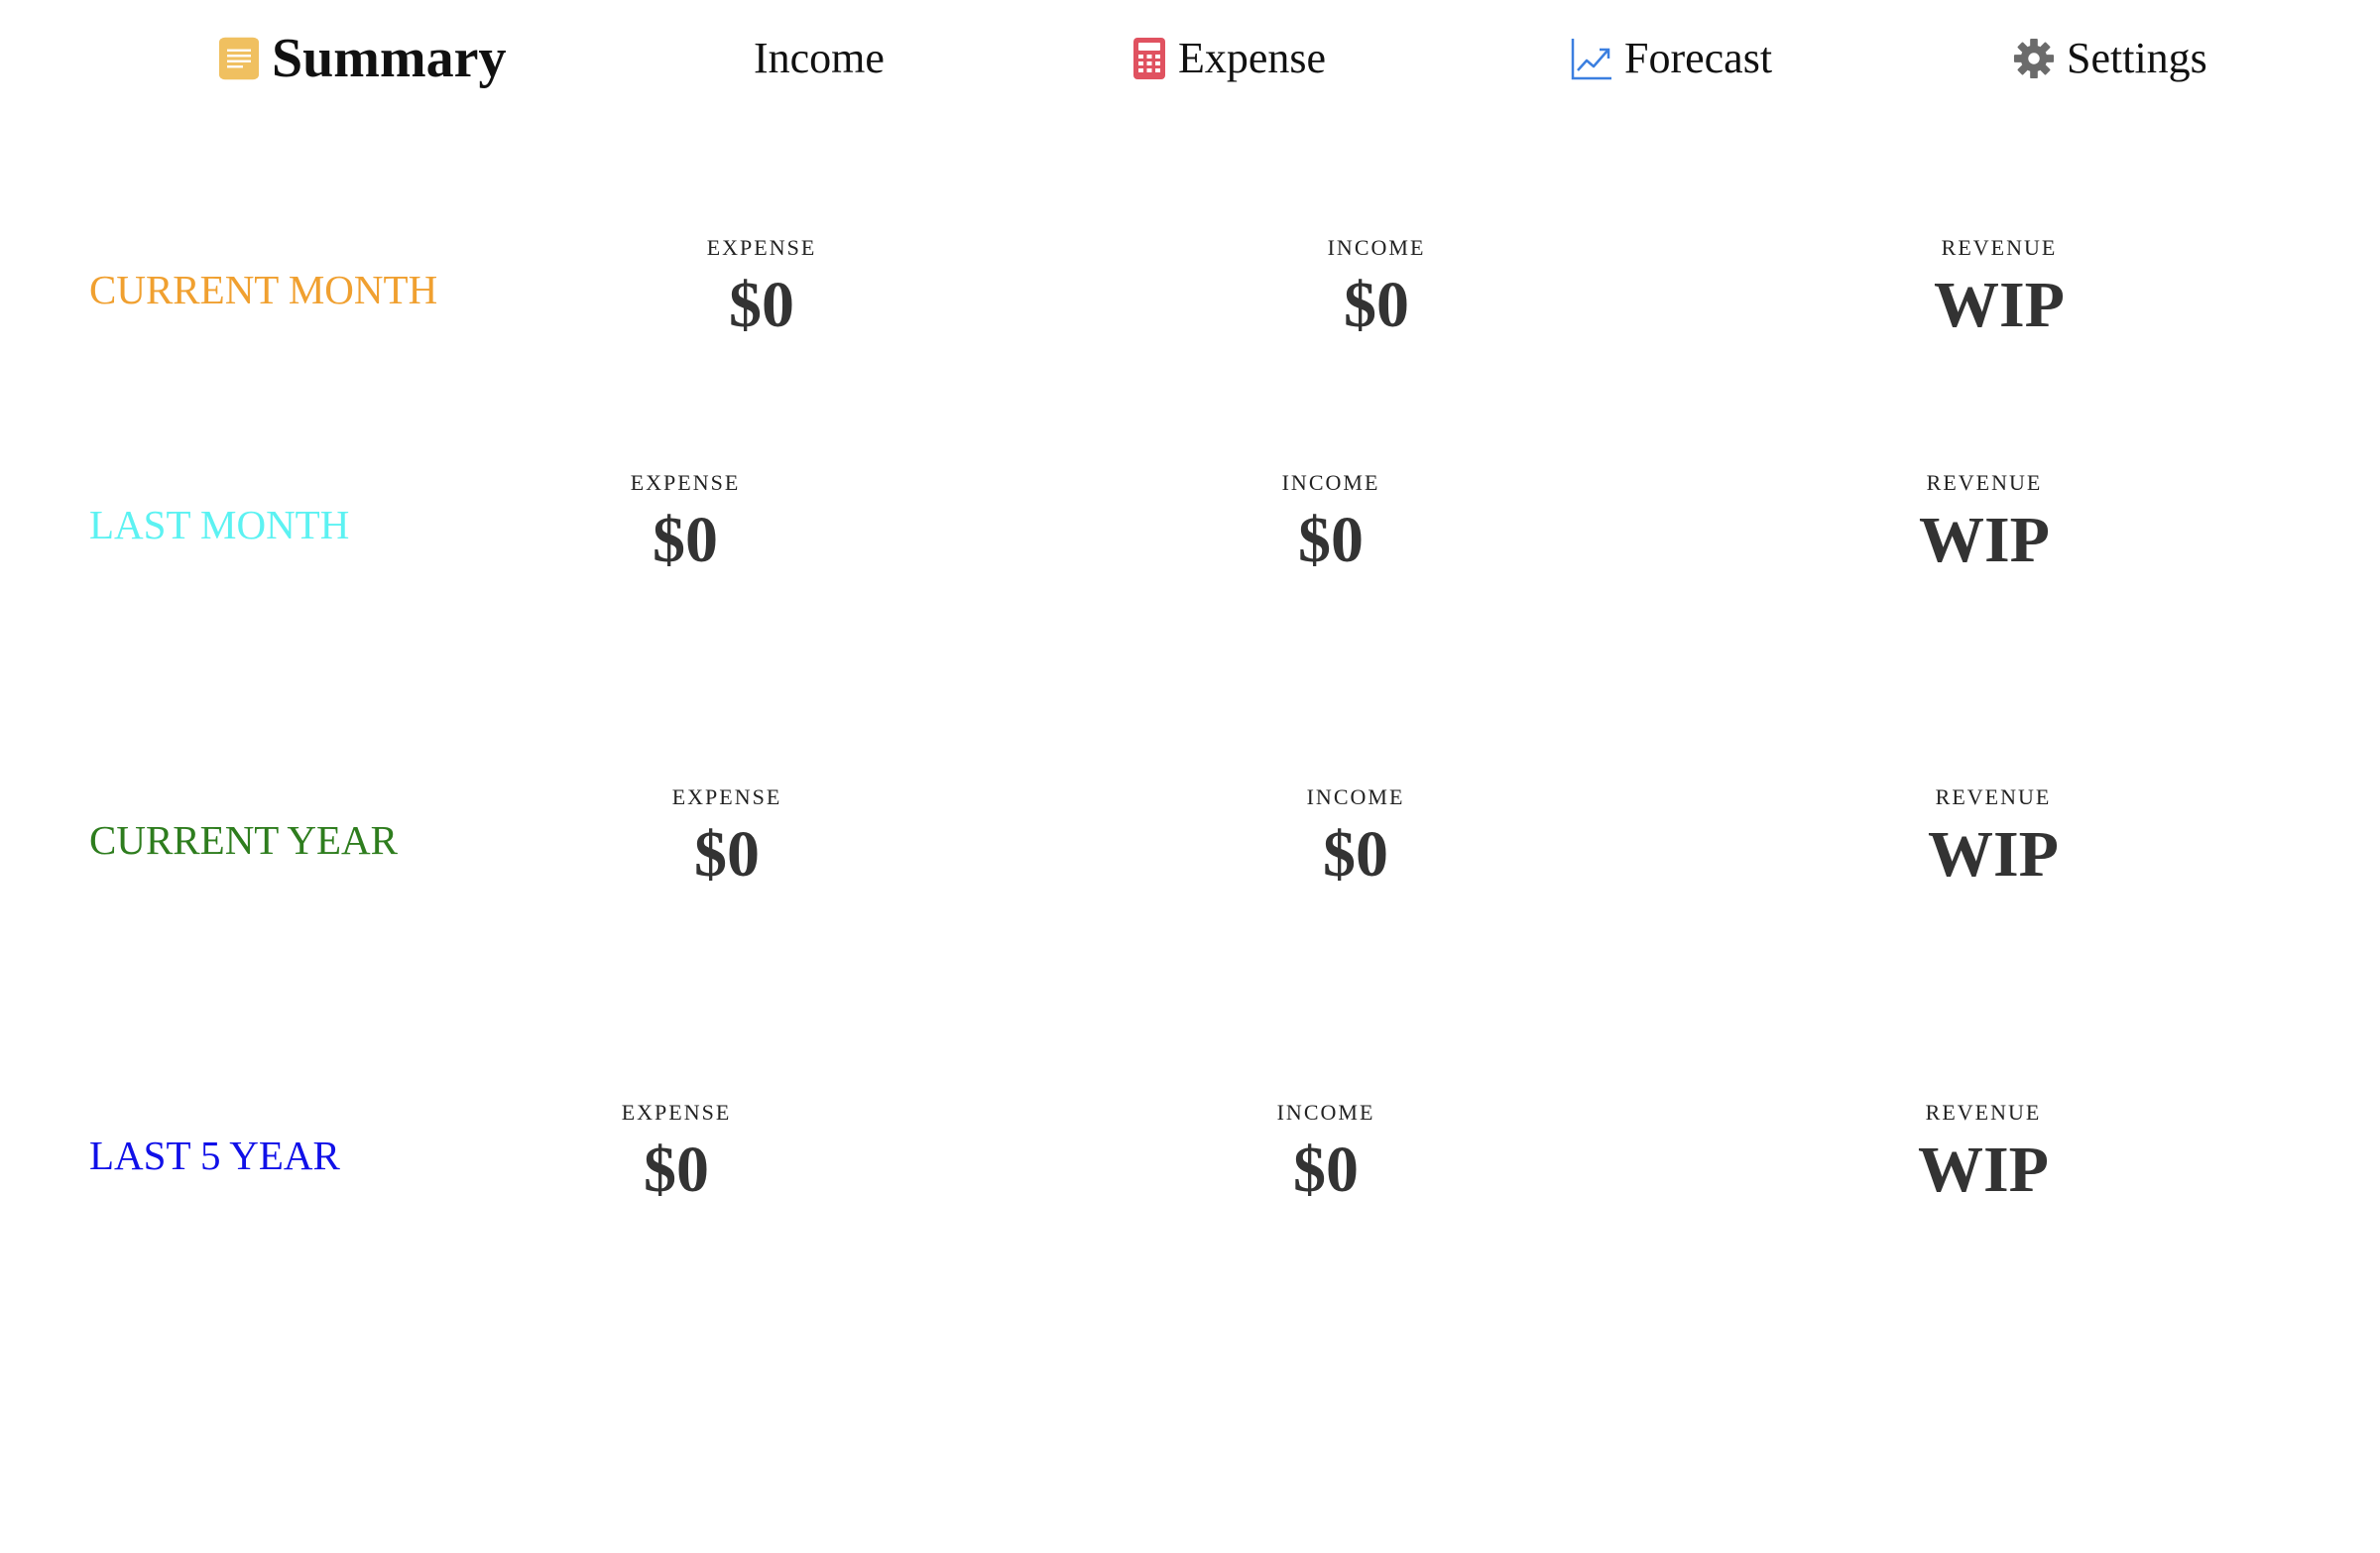 This screenshot has width=2380, height=1553. I want to click on last-month-income: INCOME $0, so click(1331, 522).